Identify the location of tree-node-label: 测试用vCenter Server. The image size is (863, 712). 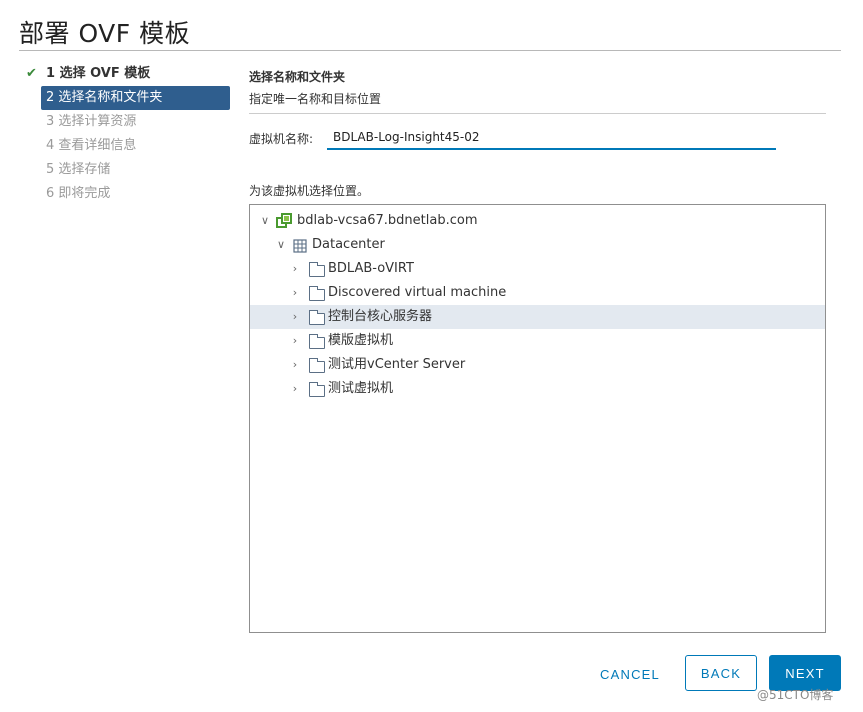
(397, 364).